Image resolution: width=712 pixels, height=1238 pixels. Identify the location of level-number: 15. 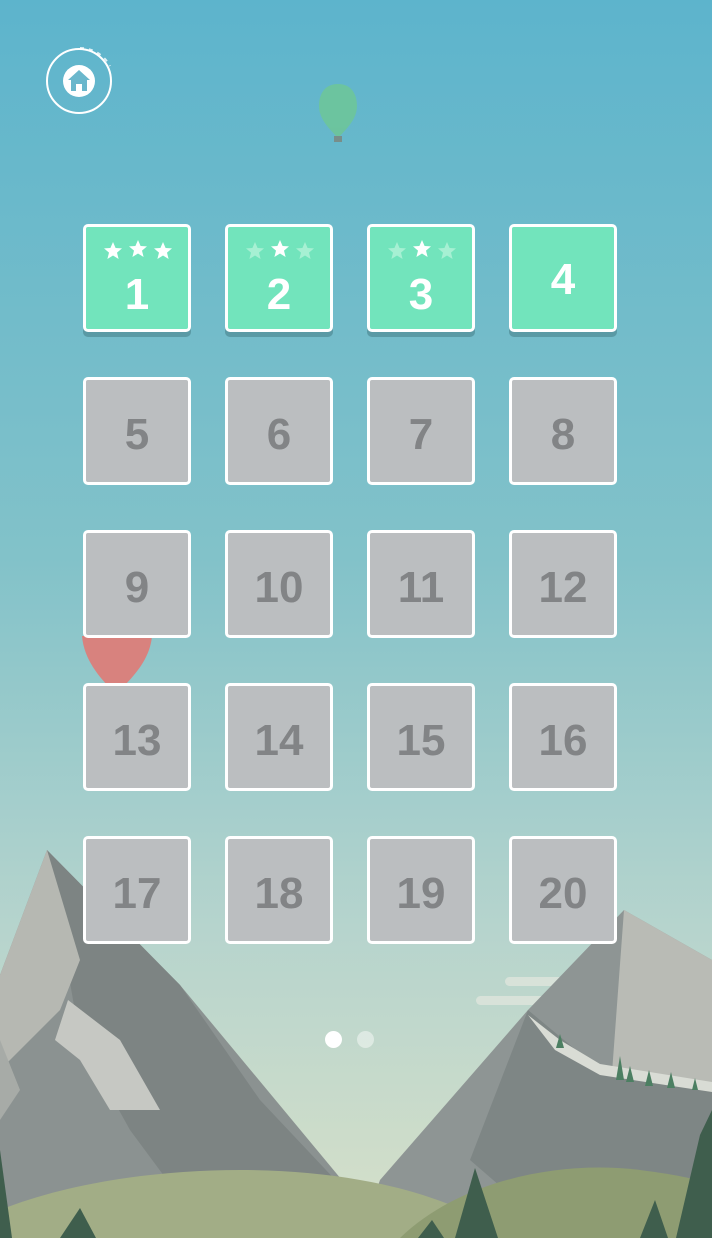
(421, 740).